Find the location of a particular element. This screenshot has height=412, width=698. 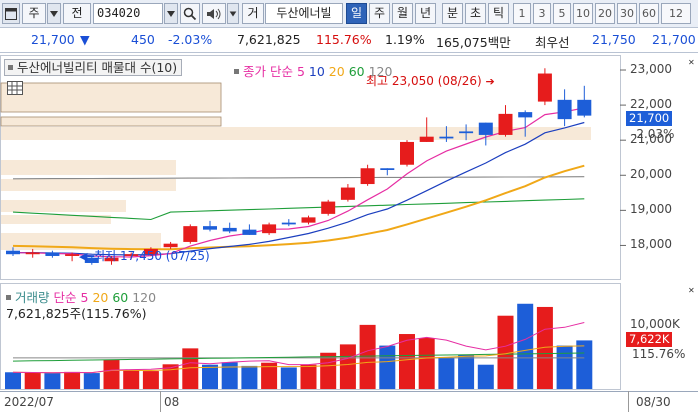

best-quote-label: 최우선 is located at coordinates (552, 42).